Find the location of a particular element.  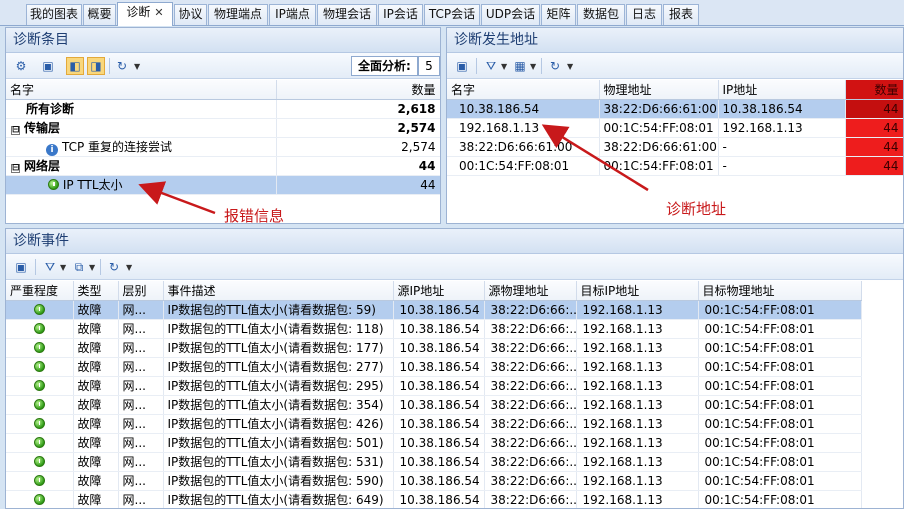

tab-label: 物理端点 is located at coordinates (237, 14).